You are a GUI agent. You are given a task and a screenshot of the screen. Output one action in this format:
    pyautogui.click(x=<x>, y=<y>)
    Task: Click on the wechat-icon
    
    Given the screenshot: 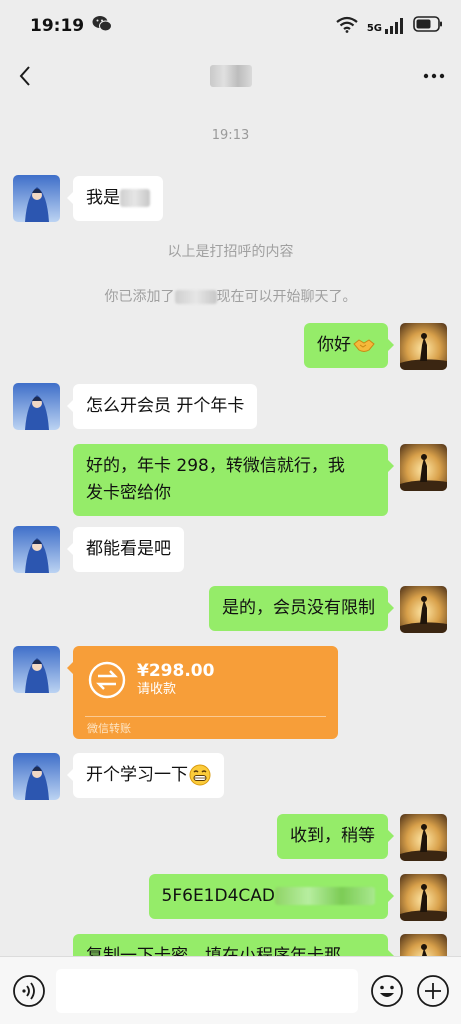 What is the action you would take?
    pyautogui.click(x=102, y=26)
    